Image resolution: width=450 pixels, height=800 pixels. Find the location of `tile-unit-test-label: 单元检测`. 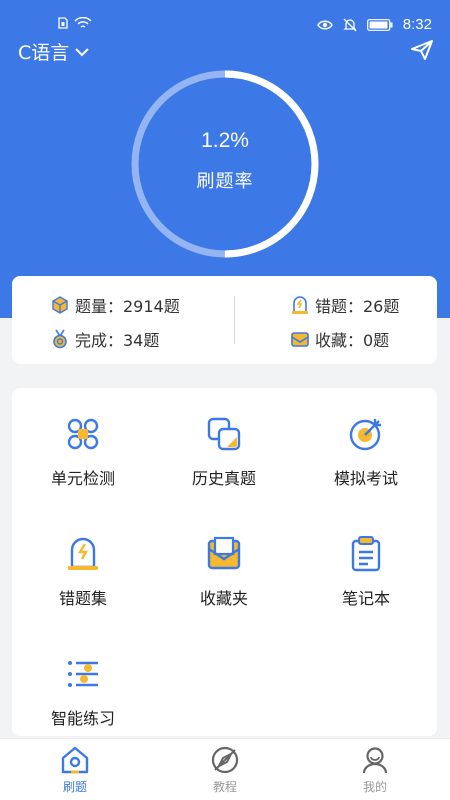

tile-unit-test-label: 单元检测 is located at coordinates (82, 478).